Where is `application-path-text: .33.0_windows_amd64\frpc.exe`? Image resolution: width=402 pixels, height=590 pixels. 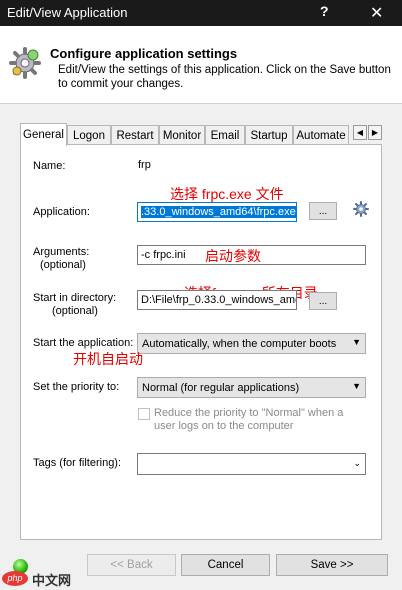
application-path-text: .33.0_windows_amd64\frpc.exe is located at coordinates (218, 212).